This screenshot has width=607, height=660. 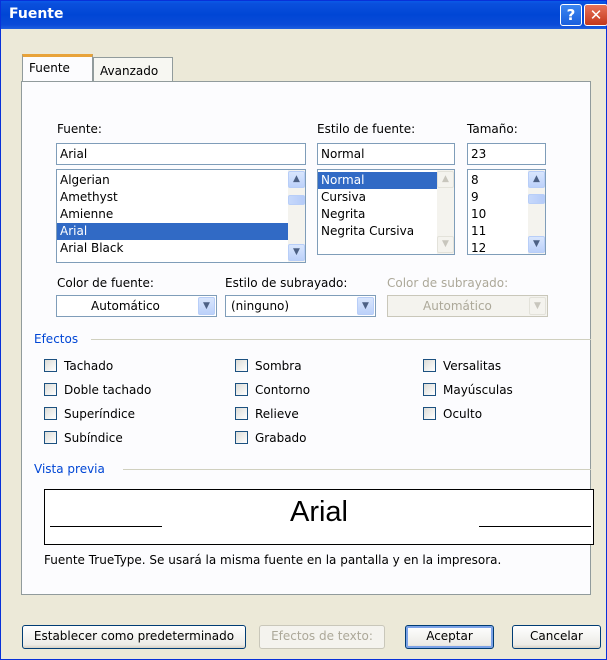 I want to click on help-icon: ?, so click(x=571, y=15).